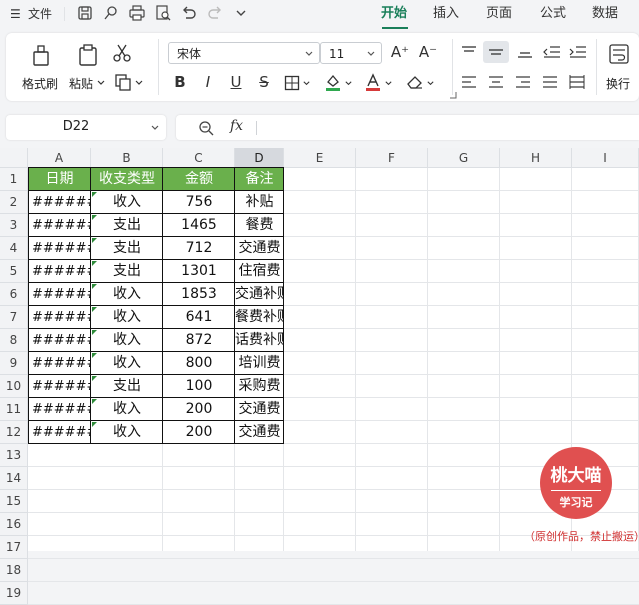 This screenshot has height=605, width=639. I want to click on font-name-select: 宋体, so click(244, 53).